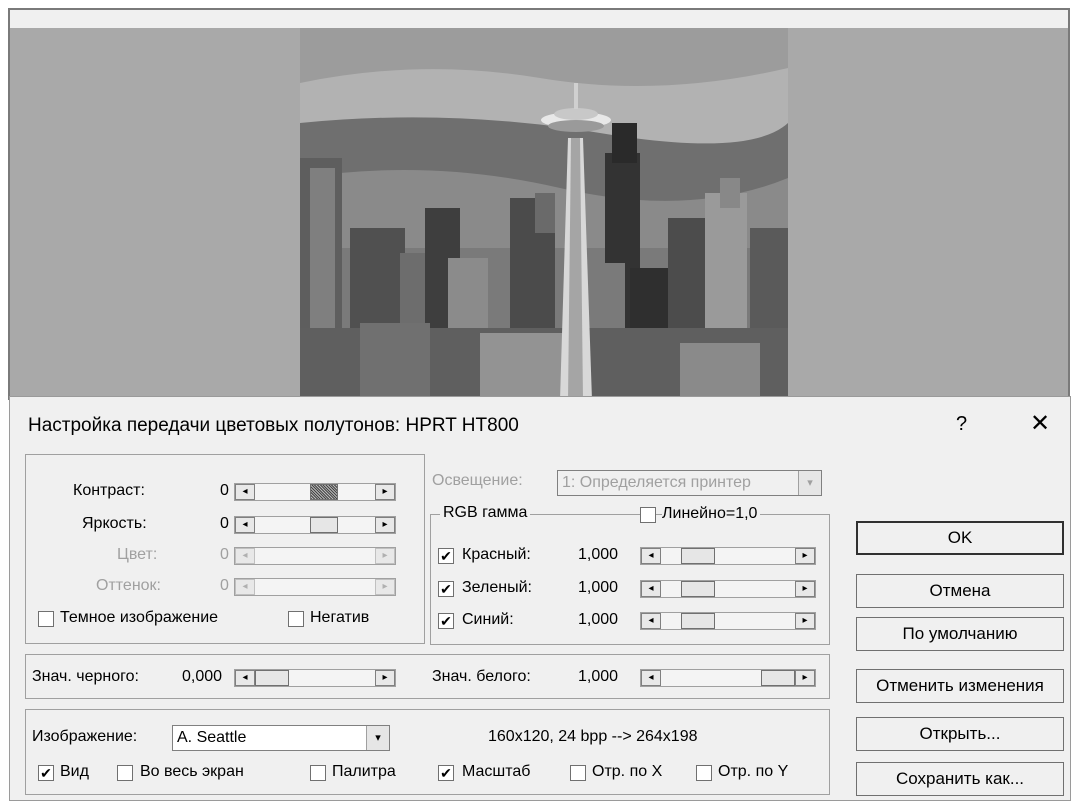 The width and height of the screenshot is (1075, 807). I want to click on black-level-slider: ◂ ▸, so click(315, 678).